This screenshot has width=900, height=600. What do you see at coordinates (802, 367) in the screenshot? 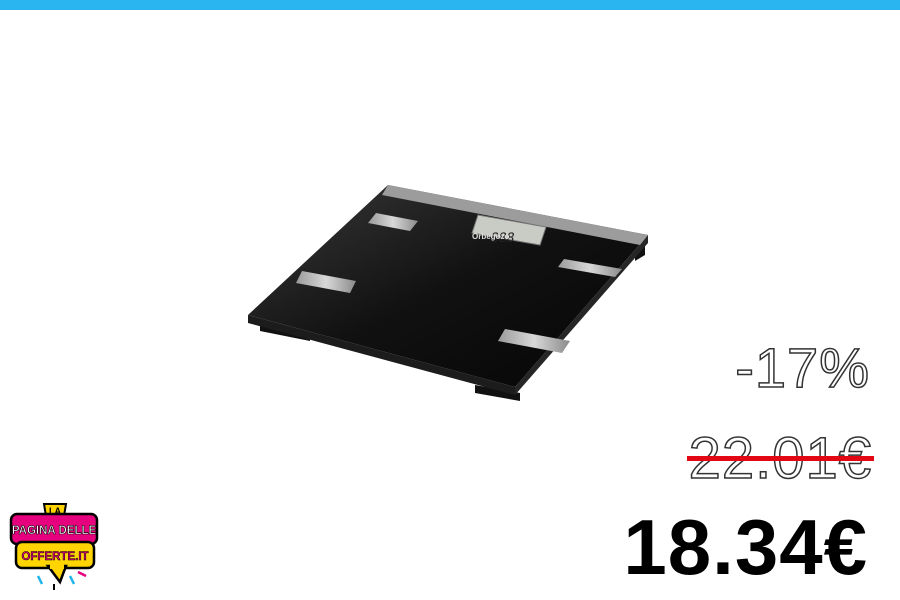
I see `discount-badge: -17%` at bounding box center [802, 367].